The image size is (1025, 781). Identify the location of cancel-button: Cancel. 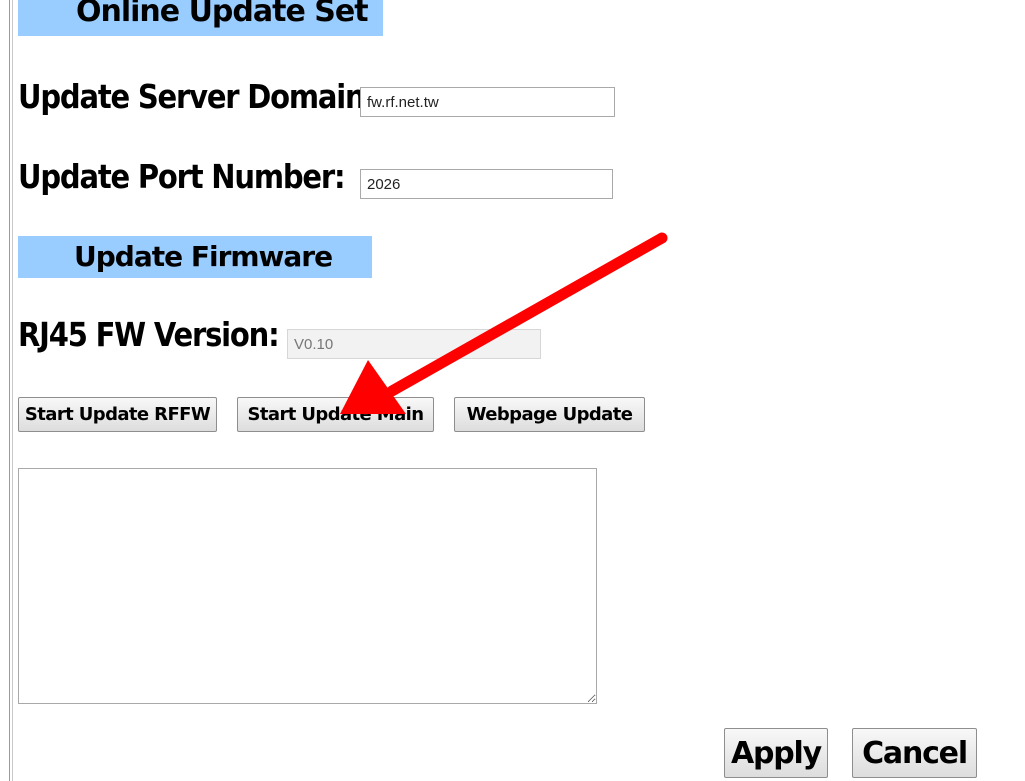
(914, 753).